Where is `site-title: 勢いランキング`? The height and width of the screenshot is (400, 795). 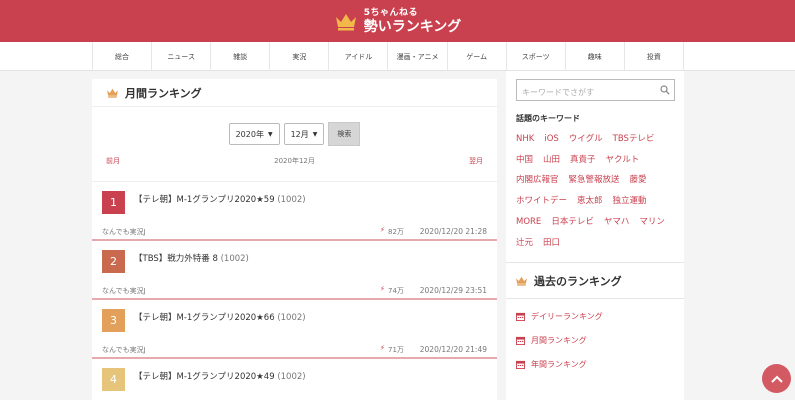
site-title: 勢いランキング is located at coordinates (412, 26).